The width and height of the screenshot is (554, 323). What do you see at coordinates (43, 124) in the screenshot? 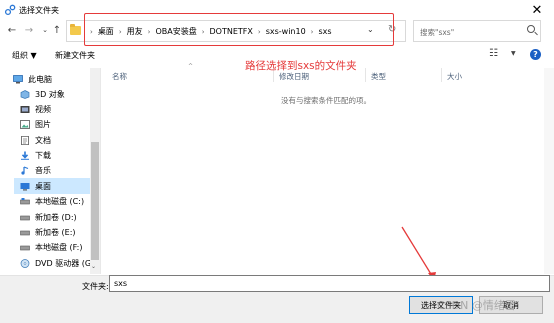
I see `sidebar-item-label: 图片` at bounding box center [43, 124].